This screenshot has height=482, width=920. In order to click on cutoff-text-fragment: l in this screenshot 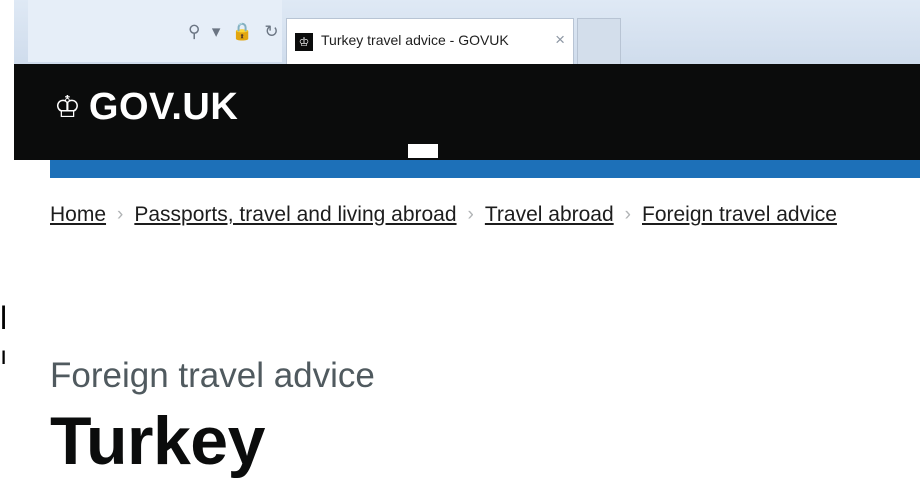, I will do `click(4, 318)`.